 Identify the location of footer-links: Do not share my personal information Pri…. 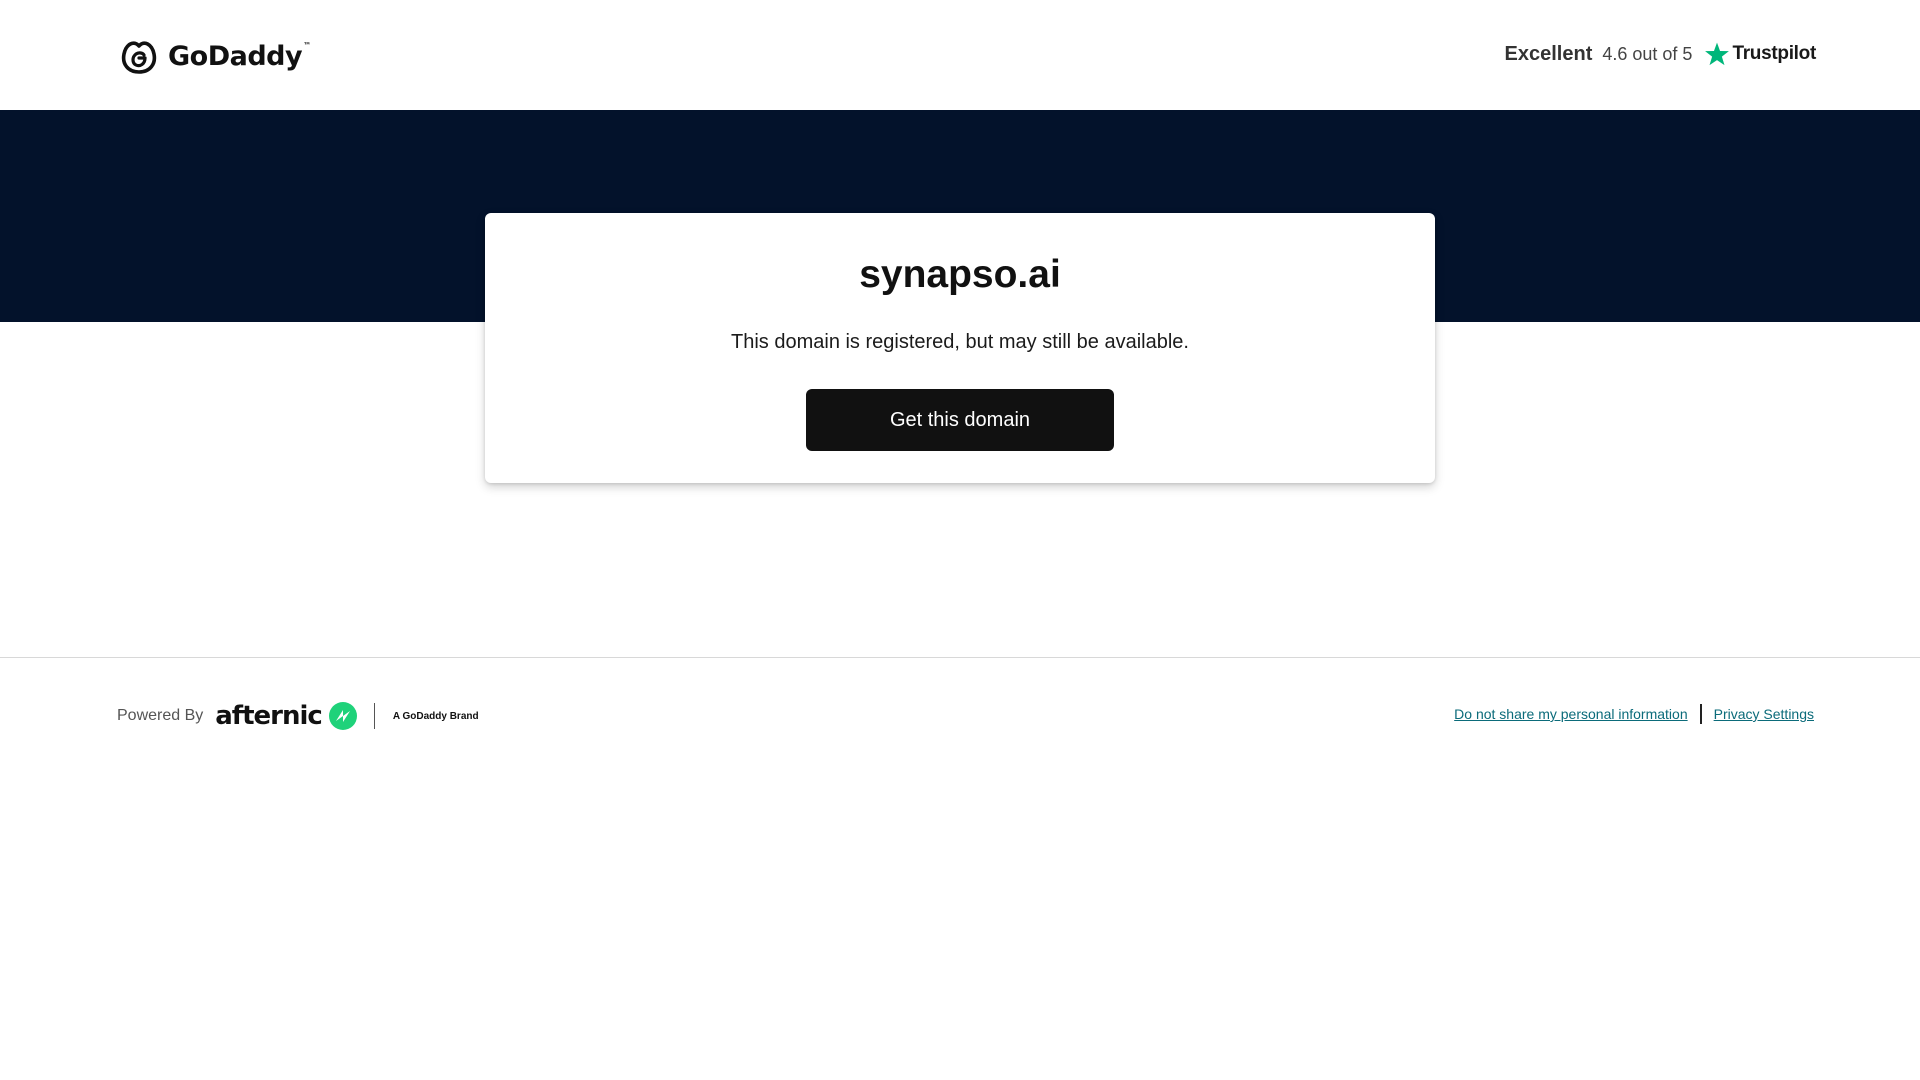
(1634, 714).